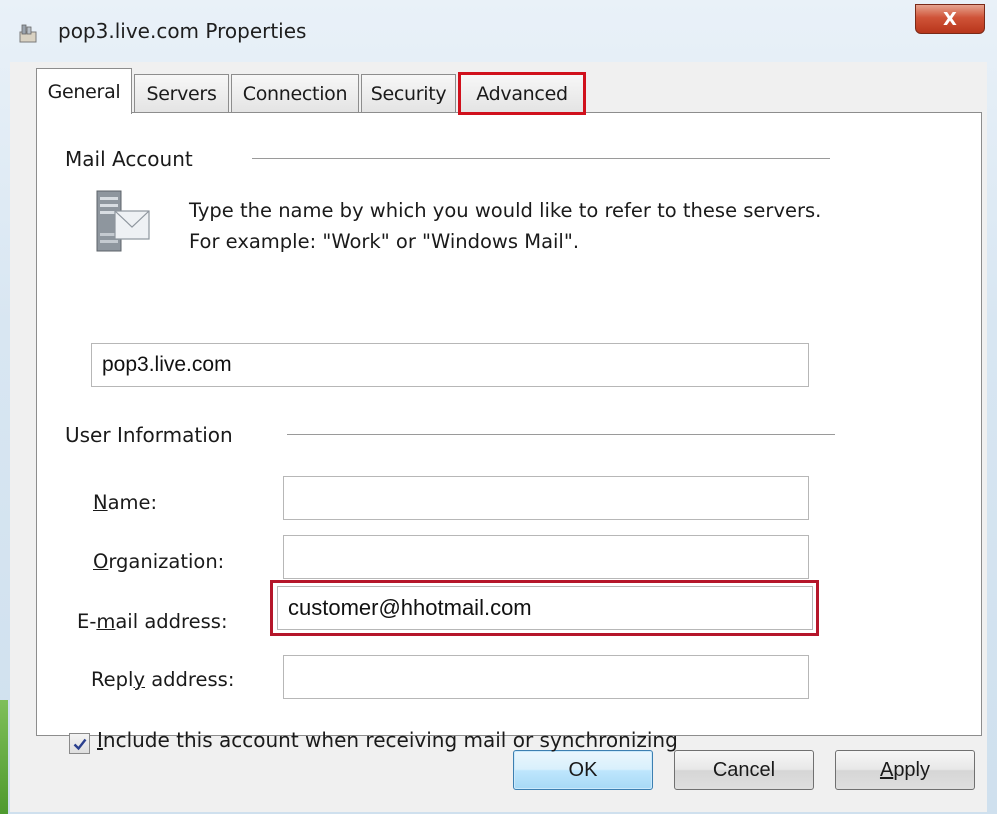 This screenshot has height=814, width=997. I want to click on organization-input, so click(546, 557).